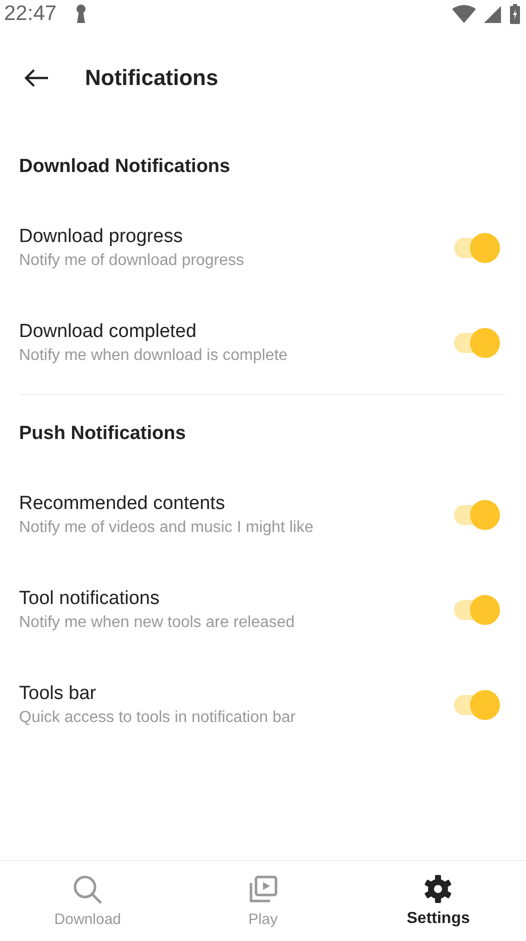 The width and height of the screenshot is (526, 941). I want to click on battery-icon, so click(515, 14).